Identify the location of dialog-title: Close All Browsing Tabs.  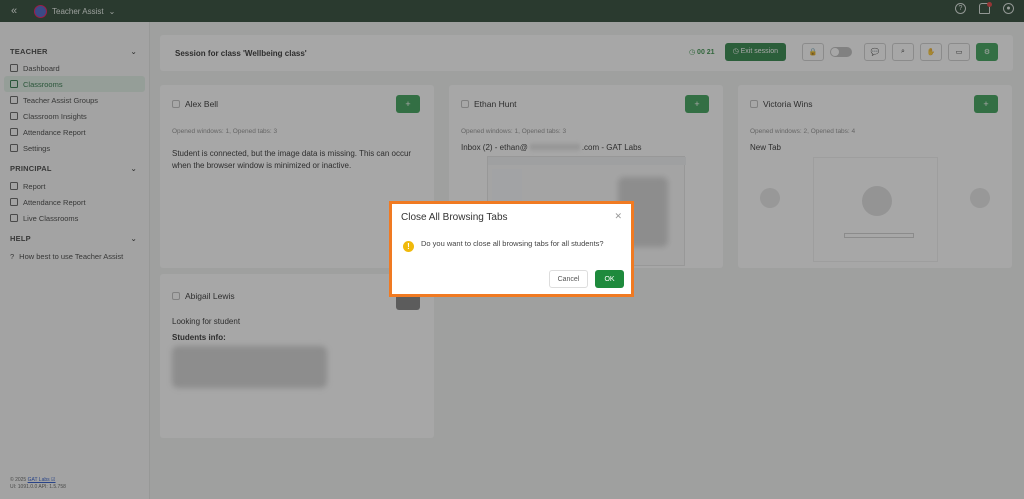
(454, 217).